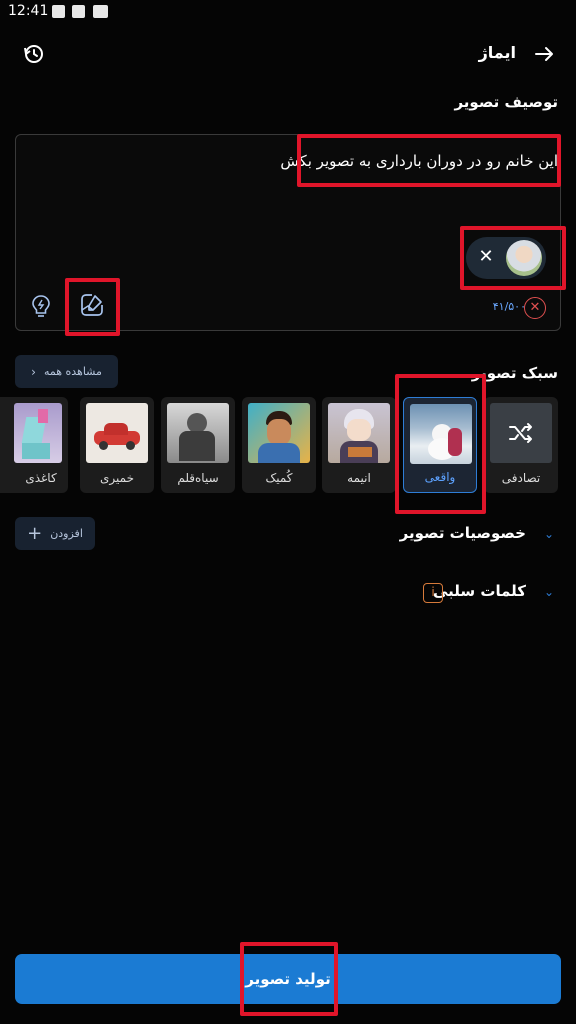  What do you see at coordinates (509, 306) in the screenshot?
I see `char-counter: ۴۱/۵۰۰` at bounding box center [509, 306].